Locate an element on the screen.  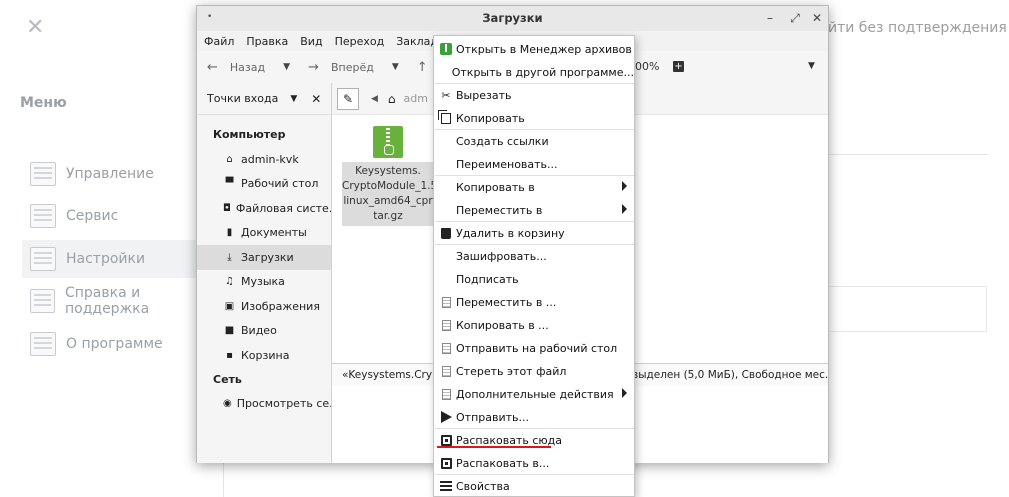
up-arrow-icon: ↑ is located at coordinates (422, 67).